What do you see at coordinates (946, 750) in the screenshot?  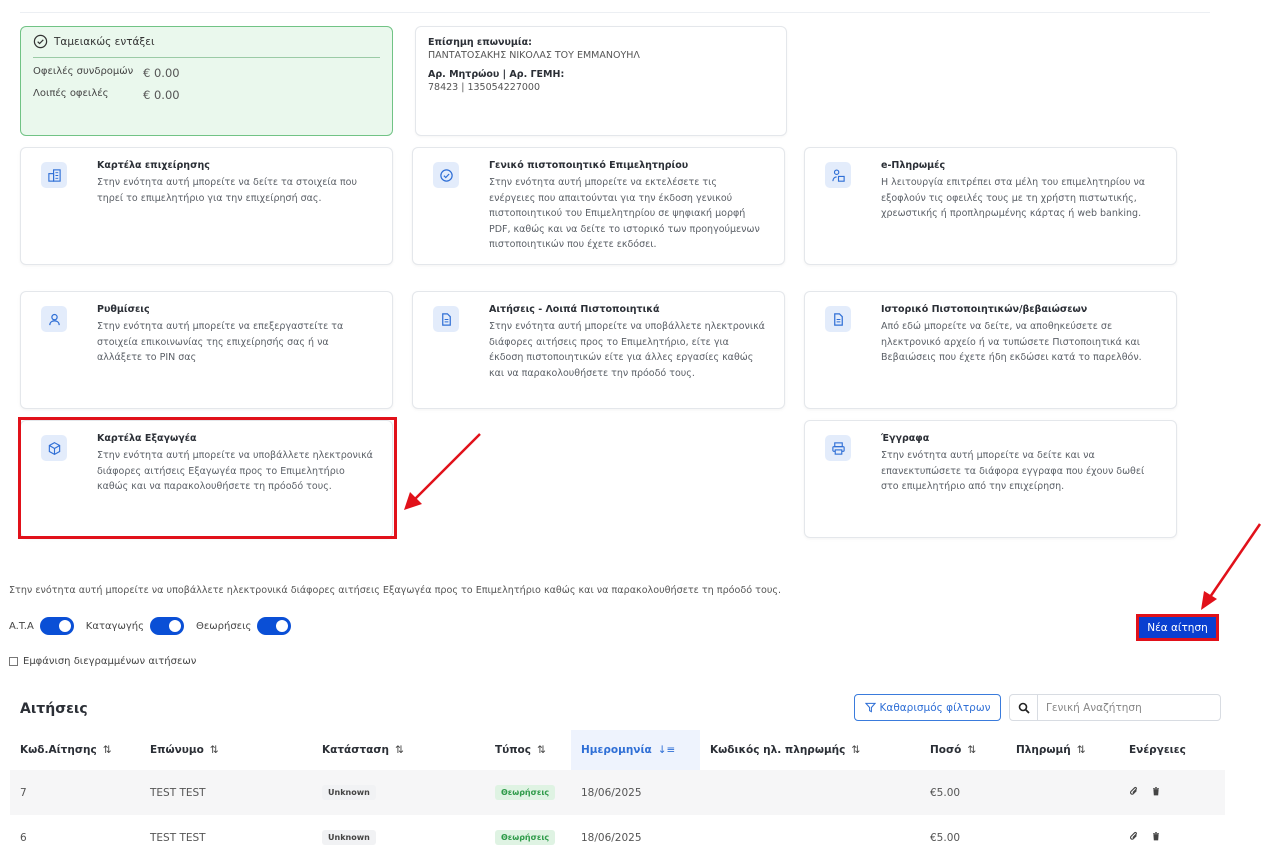 I see `col-amount-label: Ποσό` at bounding box center [946, 750].